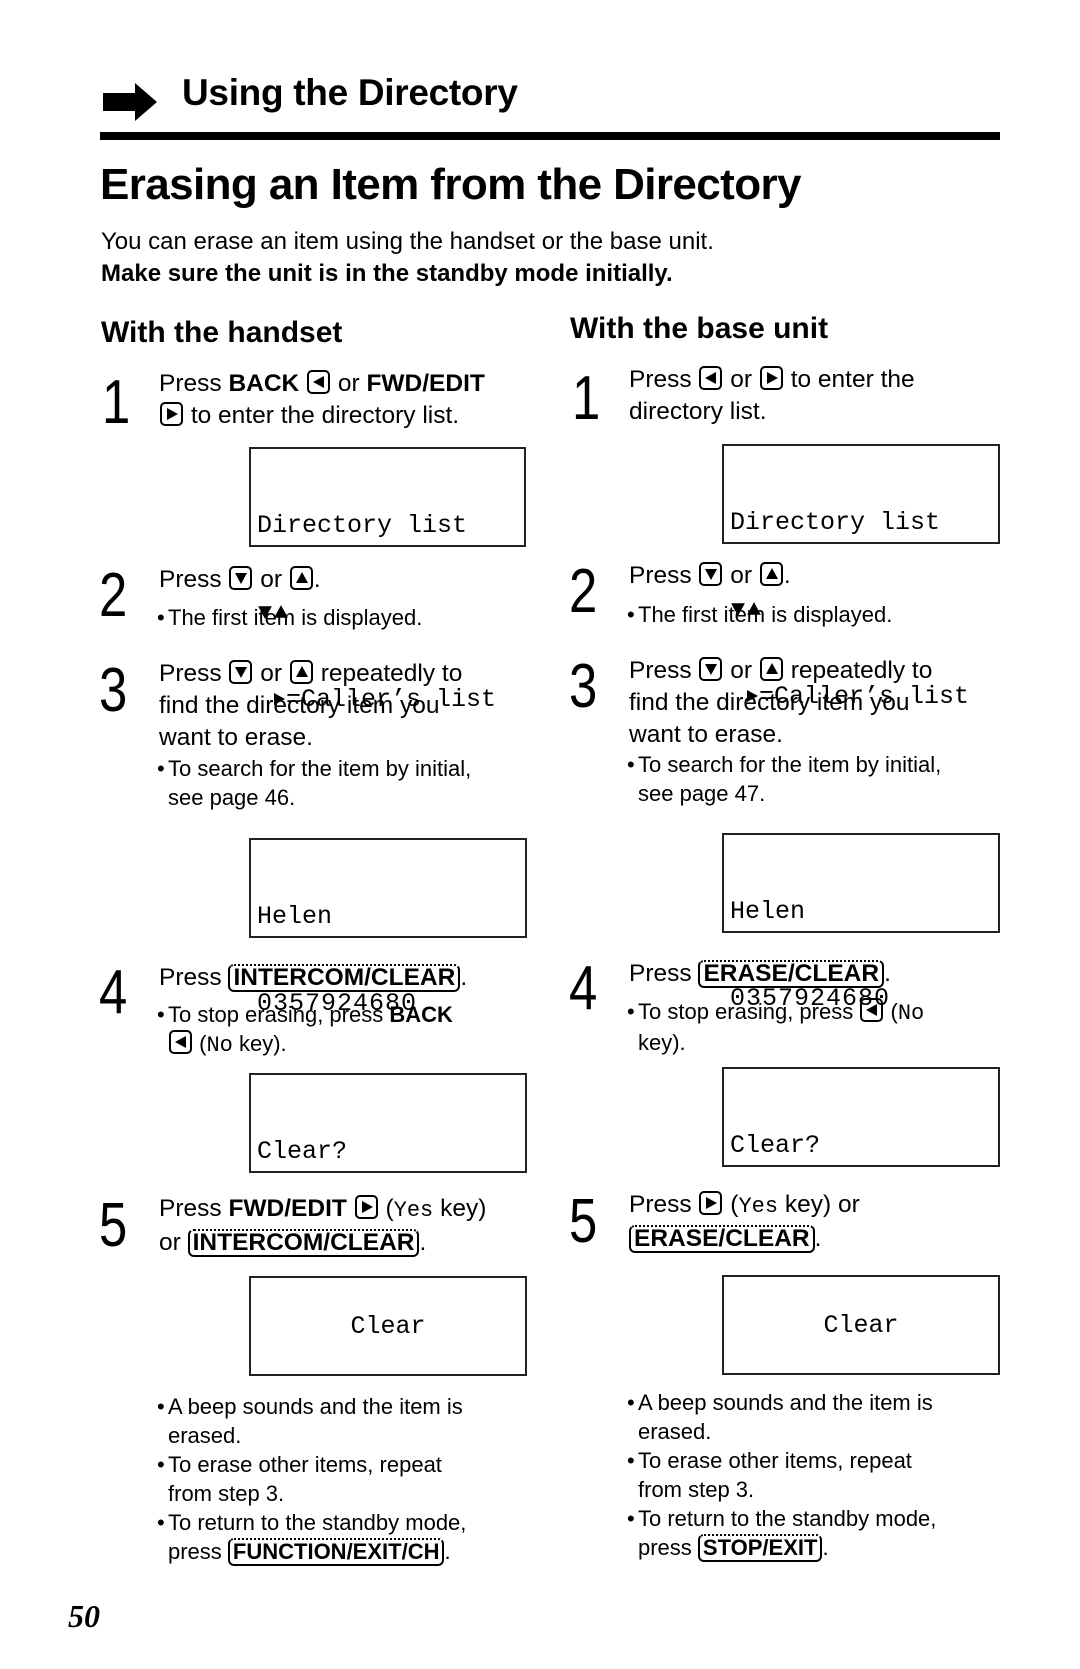 This screenshot has height=1669, width=1080. I want to click on bullet-text: To search for the item by initial,, so click(790, 764).